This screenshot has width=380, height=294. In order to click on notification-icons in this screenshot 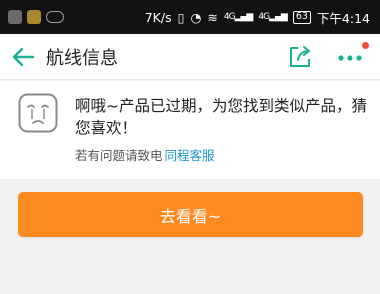, I will do `click(36, 17)`.